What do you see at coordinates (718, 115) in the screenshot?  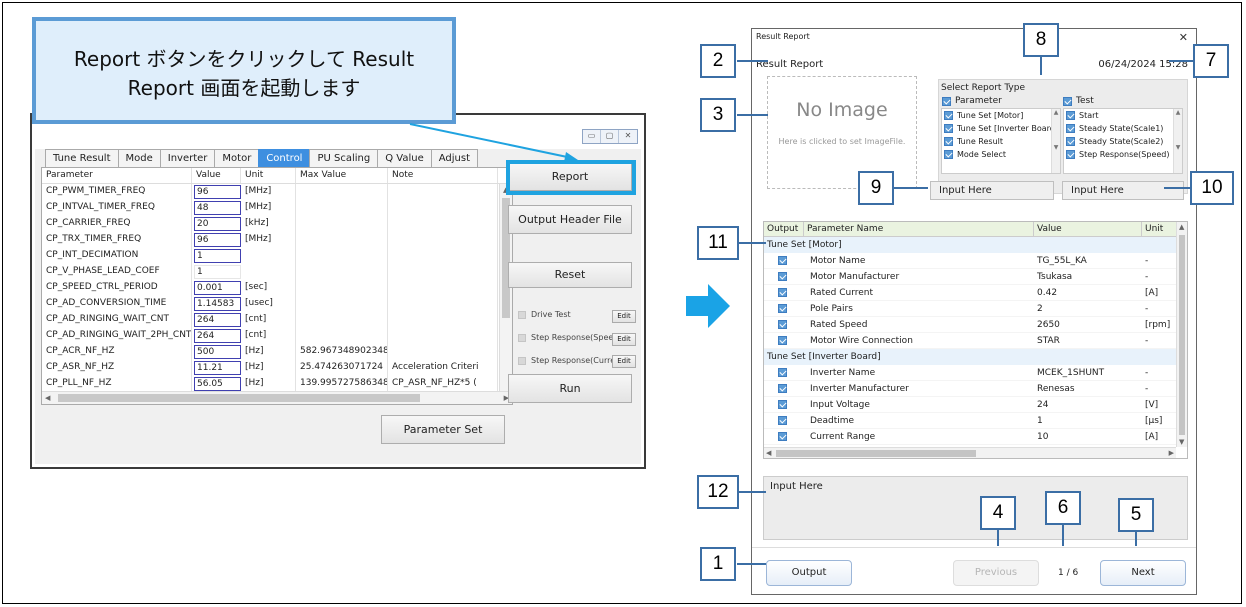 I see `marker-3: 3` at bounding box center [718, 115].